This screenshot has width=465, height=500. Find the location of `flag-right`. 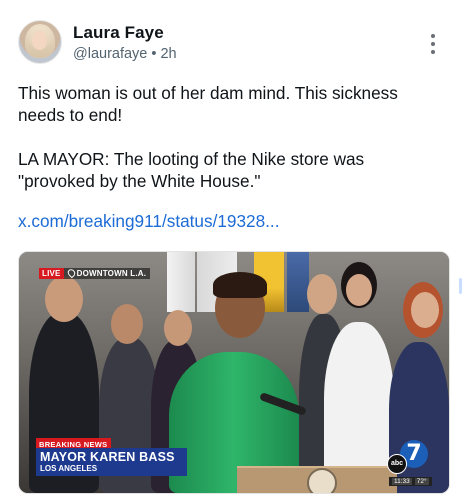

flag-right is located at coordinates (298, 282).